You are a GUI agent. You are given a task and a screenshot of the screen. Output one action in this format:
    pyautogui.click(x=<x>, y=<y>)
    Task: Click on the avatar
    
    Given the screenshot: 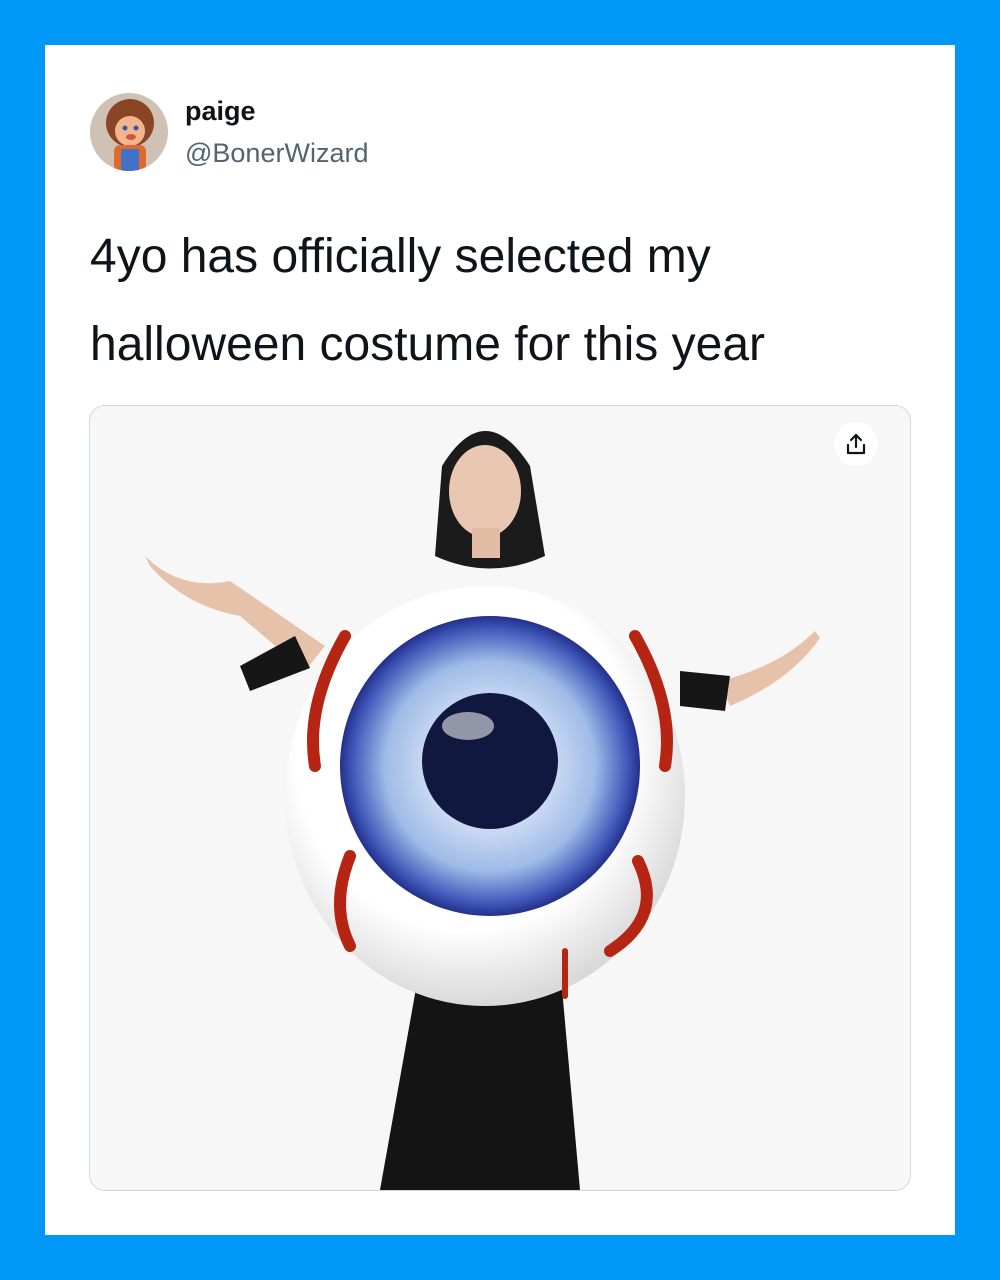 What is the action you would take?
    pyautogui.click(x=129, y=132)
    